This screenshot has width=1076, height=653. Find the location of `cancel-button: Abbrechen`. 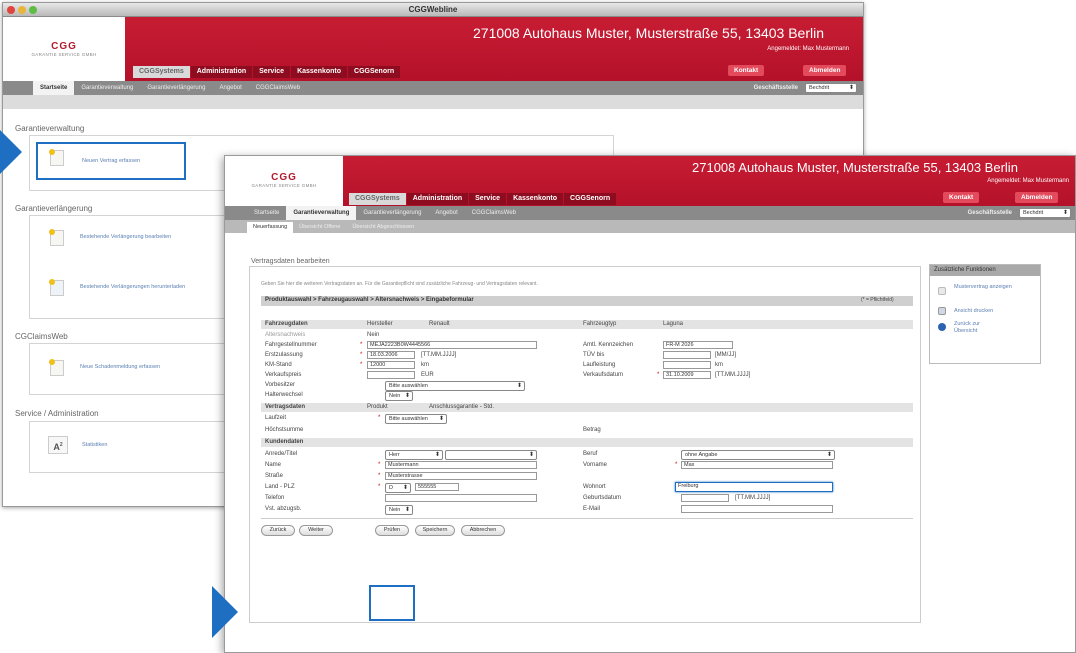

cancel-button: Abbrechen is located at coordinates (483, 530).